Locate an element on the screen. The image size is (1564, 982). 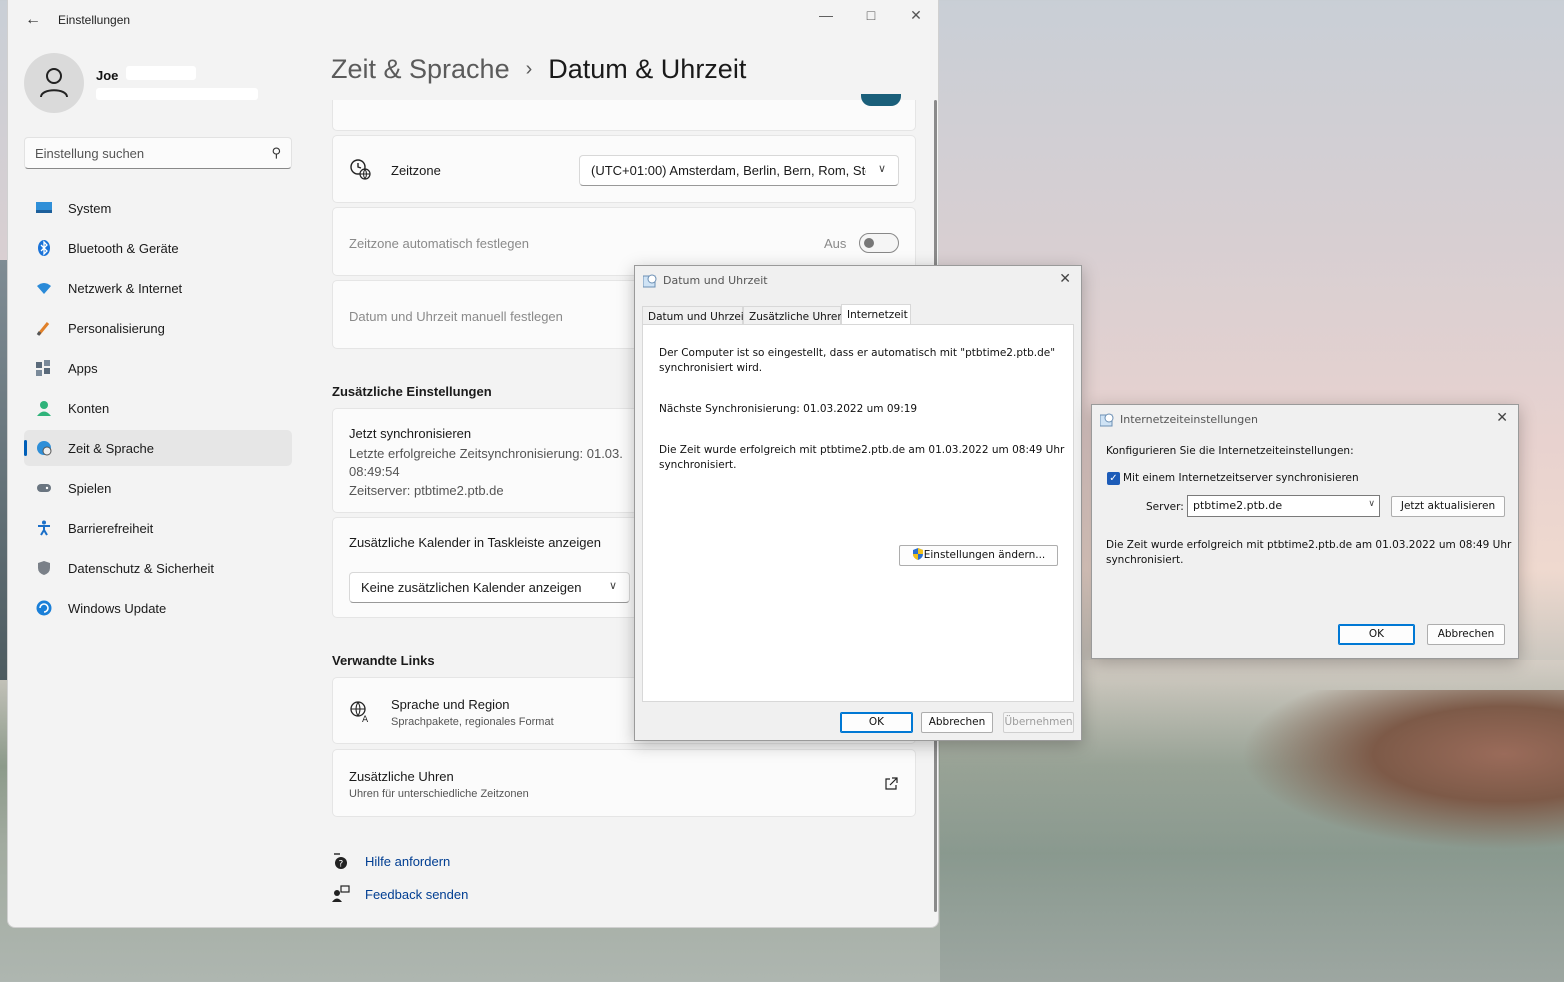
person-icon is located at coordinates (44, 408).